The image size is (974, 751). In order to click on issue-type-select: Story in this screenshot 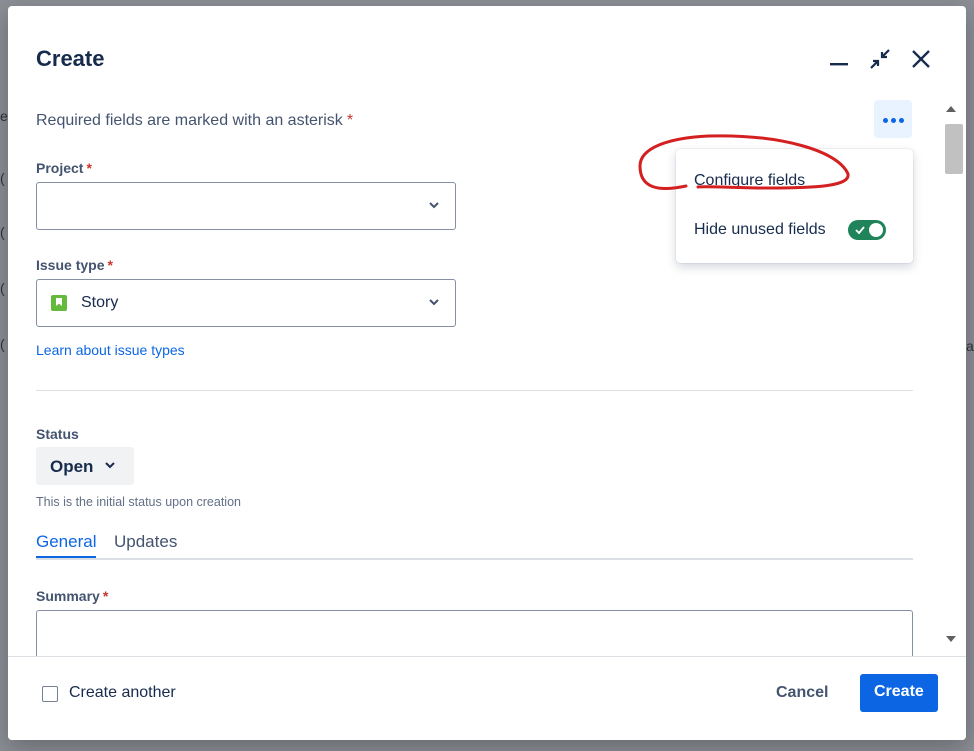, I will do `click(246, 303)`.